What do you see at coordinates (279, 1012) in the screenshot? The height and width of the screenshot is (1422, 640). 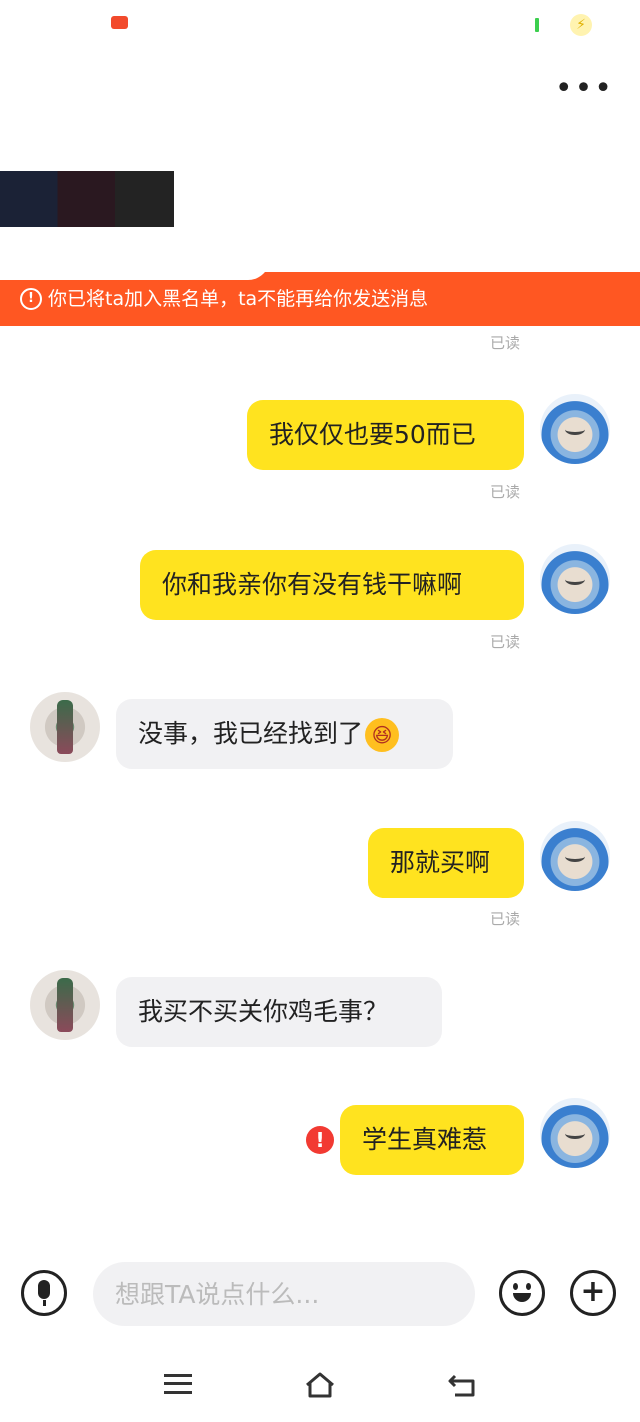 I see `message-bubble-theirs: 我买不买关你鸡毛事？` at bounding box center [279, 1012].